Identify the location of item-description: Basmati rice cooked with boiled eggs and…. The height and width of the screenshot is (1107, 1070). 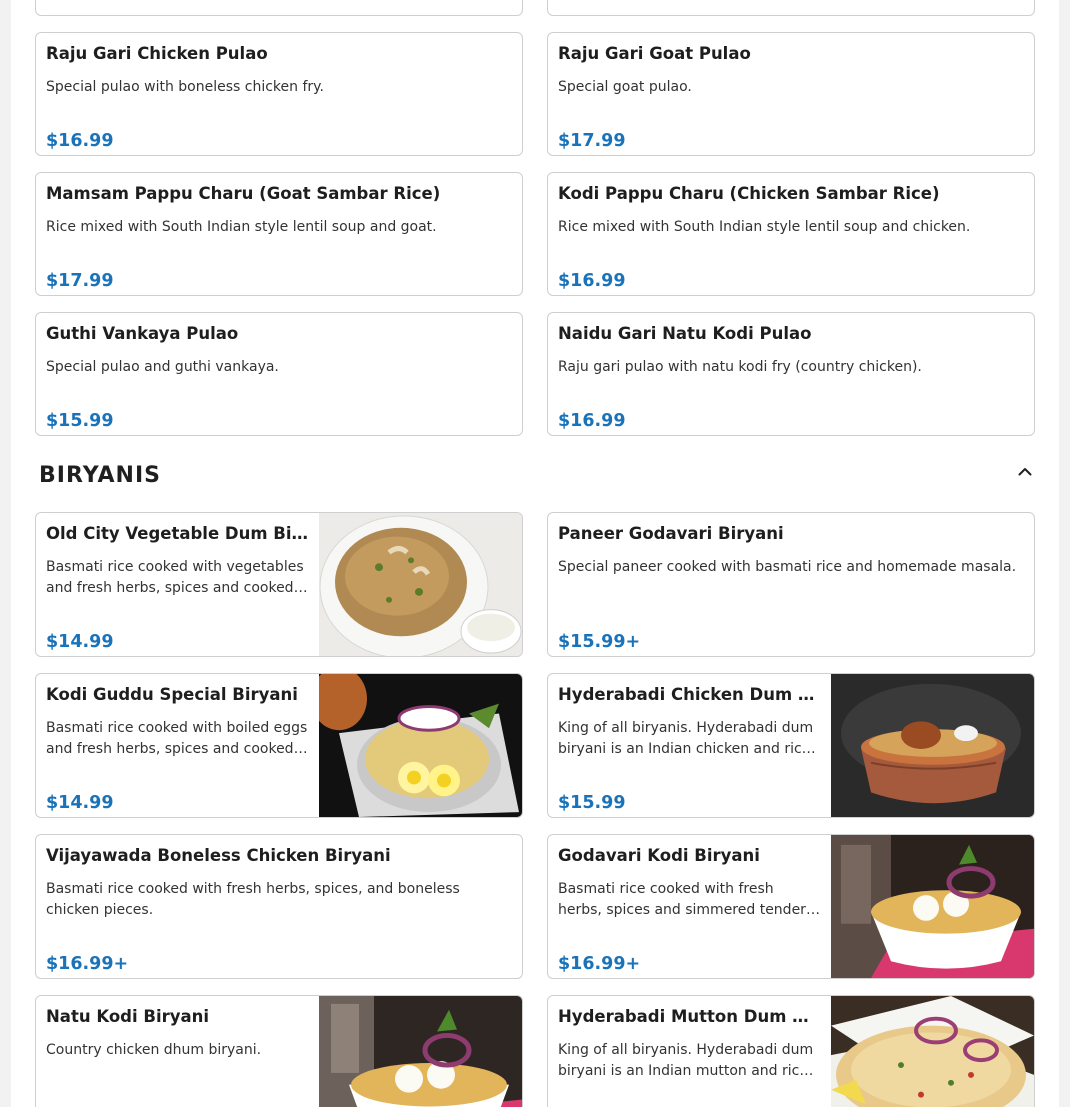
(177, 738).